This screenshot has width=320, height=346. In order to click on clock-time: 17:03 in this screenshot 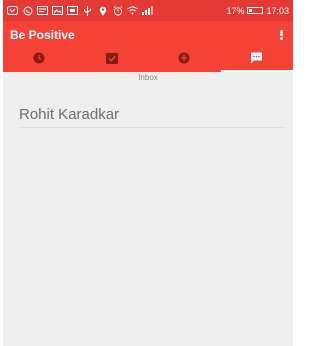, I will do `click(277, 10)`.